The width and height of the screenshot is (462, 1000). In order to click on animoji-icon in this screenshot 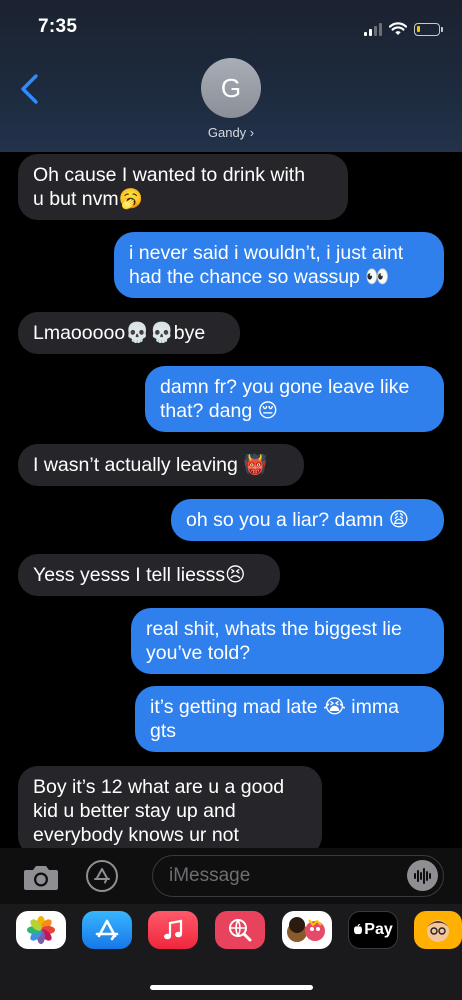, I will do `click(438, 930)`.